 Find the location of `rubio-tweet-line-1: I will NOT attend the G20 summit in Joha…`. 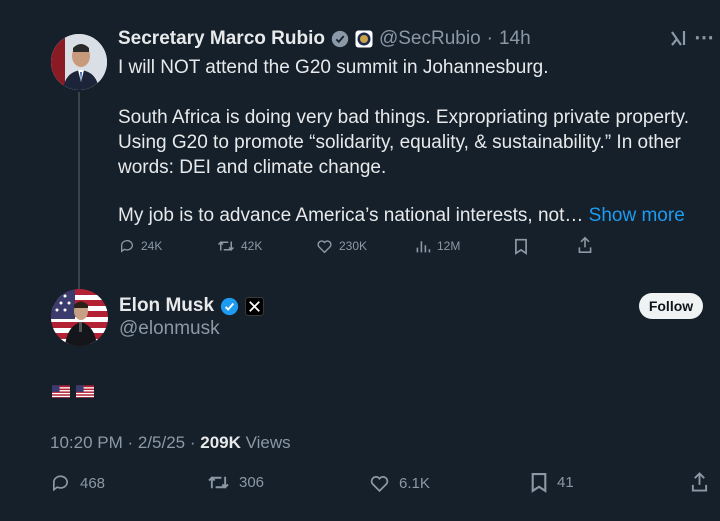

rubio-tweet-line-1: I will NOT attend the G20 summit in Joha… is located at coordinates (333, 67).